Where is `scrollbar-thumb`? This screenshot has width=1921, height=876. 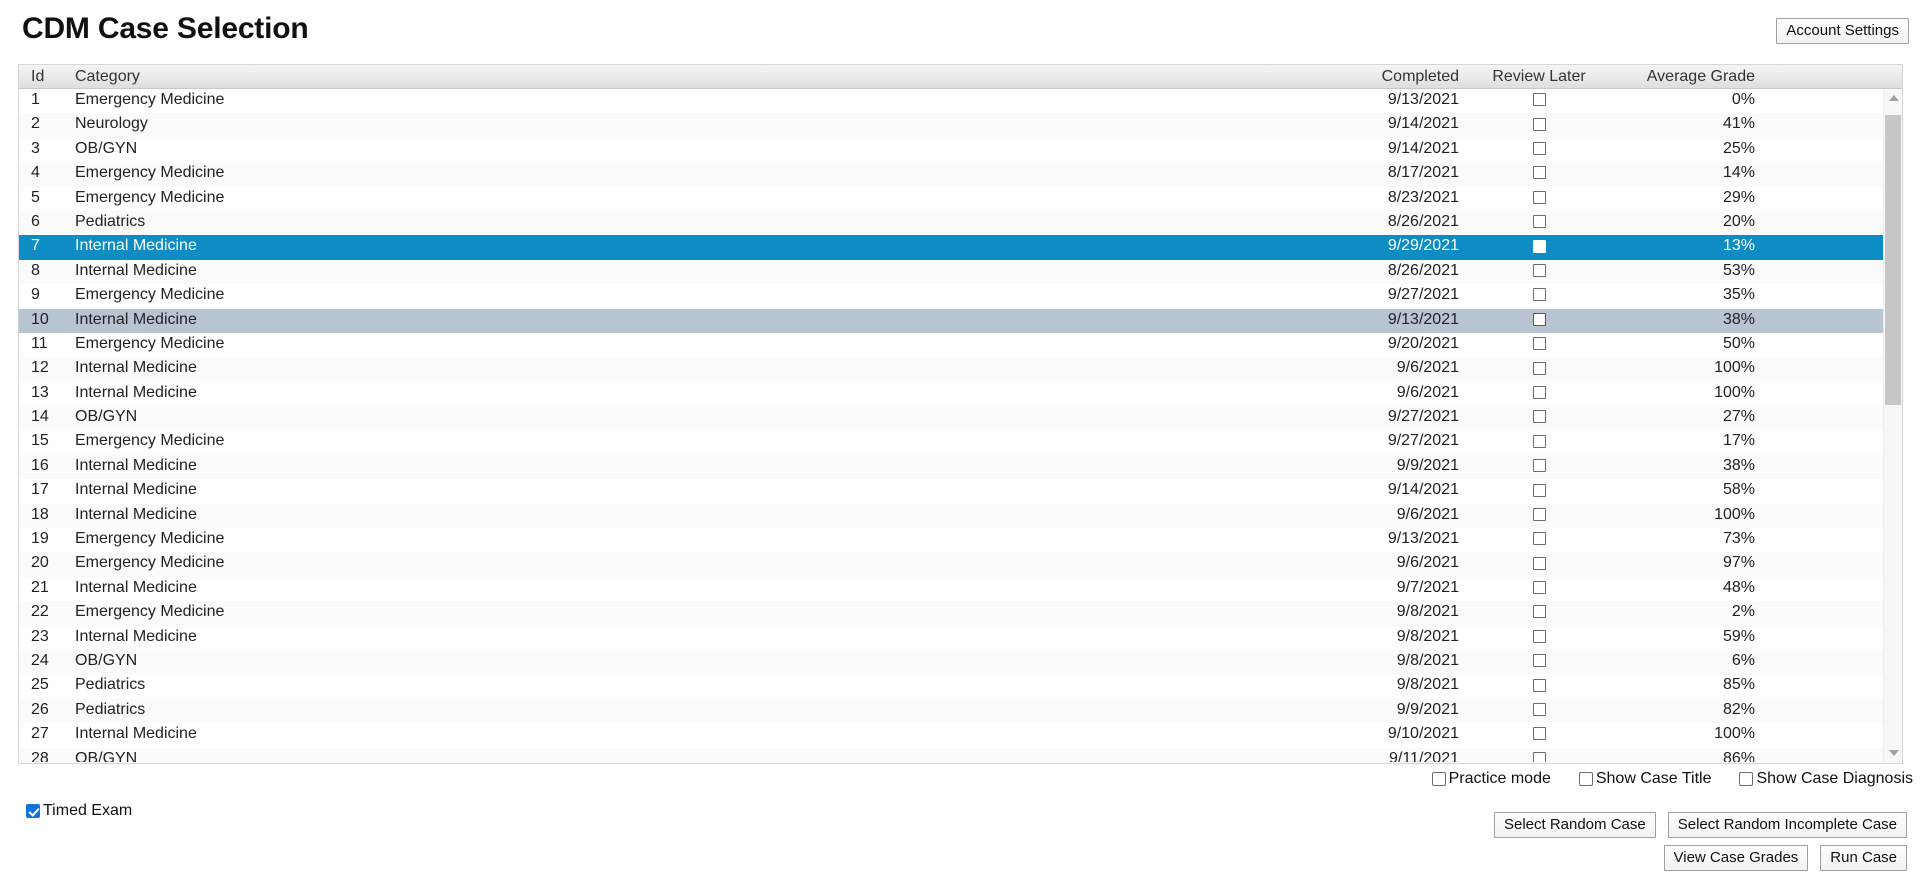 scrollbar-thumb is located at coordinates (1893, 260).